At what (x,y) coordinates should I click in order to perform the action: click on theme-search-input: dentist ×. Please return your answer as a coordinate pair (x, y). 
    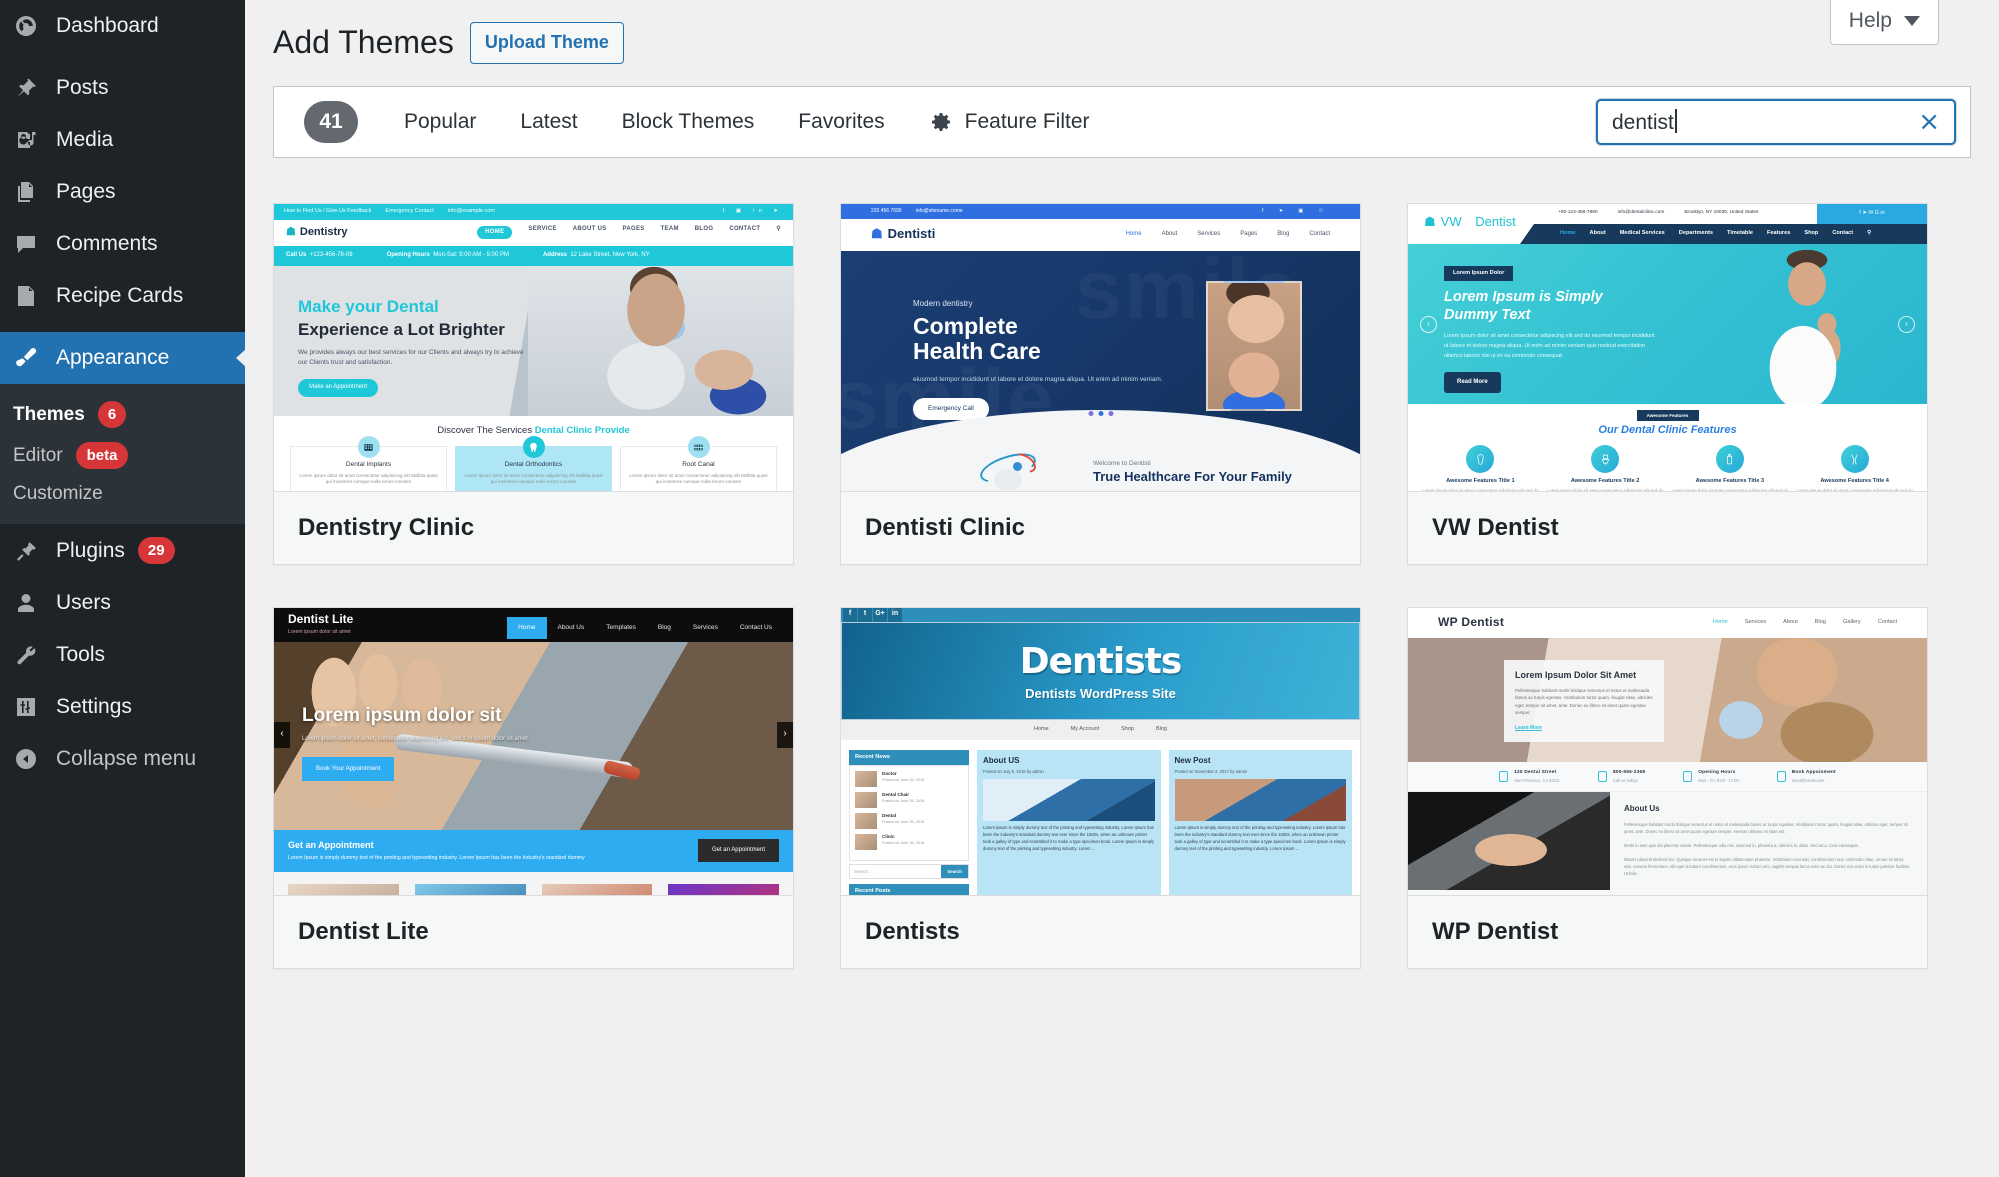
    Looking at the image, I should click on (1776, 121).